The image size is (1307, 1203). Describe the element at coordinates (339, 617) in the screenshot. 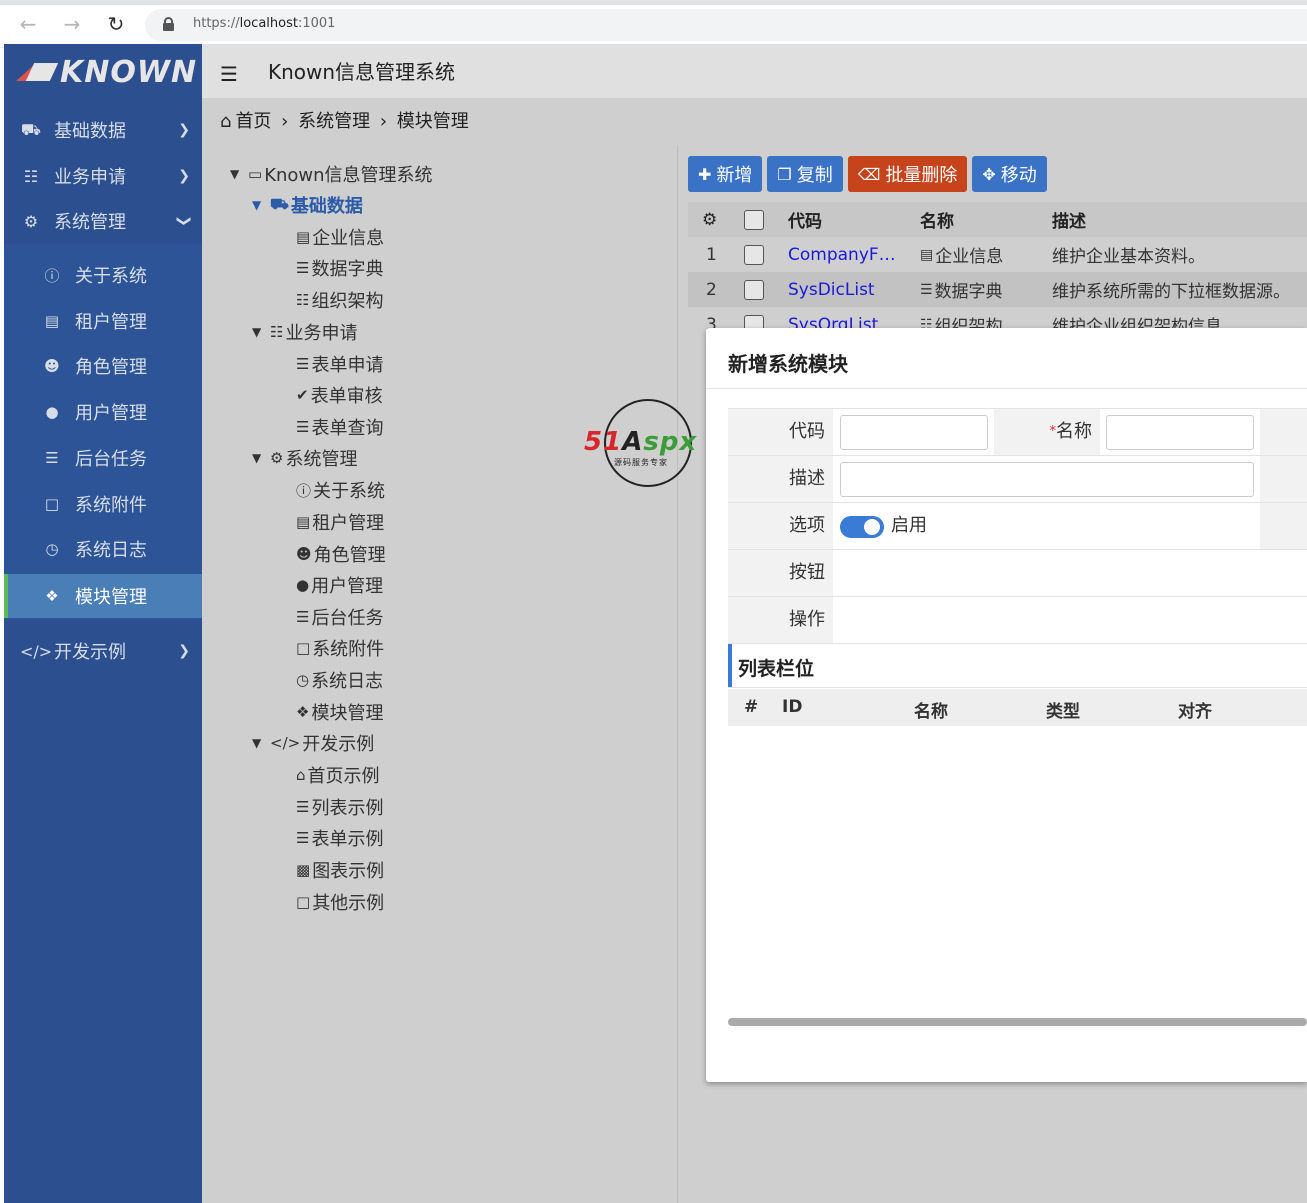

I see `tree-node-task: ☰ 后台任务` at that location.